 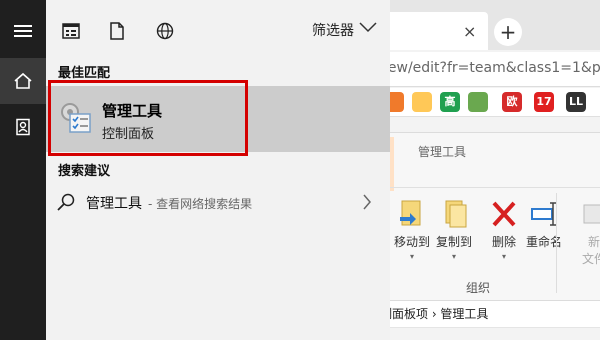 What do you see at coordinates (367, 202) in the screenshot?
I see `chevron-right-icon` at bounding box center [367, 202].